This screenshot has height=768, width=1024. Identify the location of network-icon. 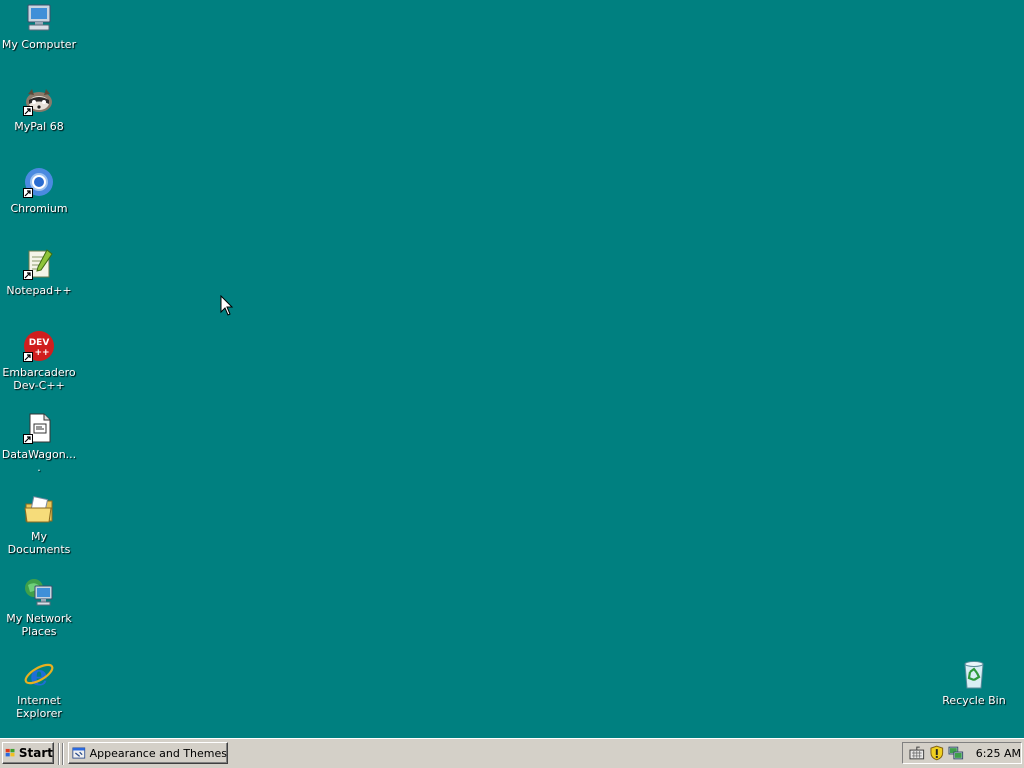
(956, 753).